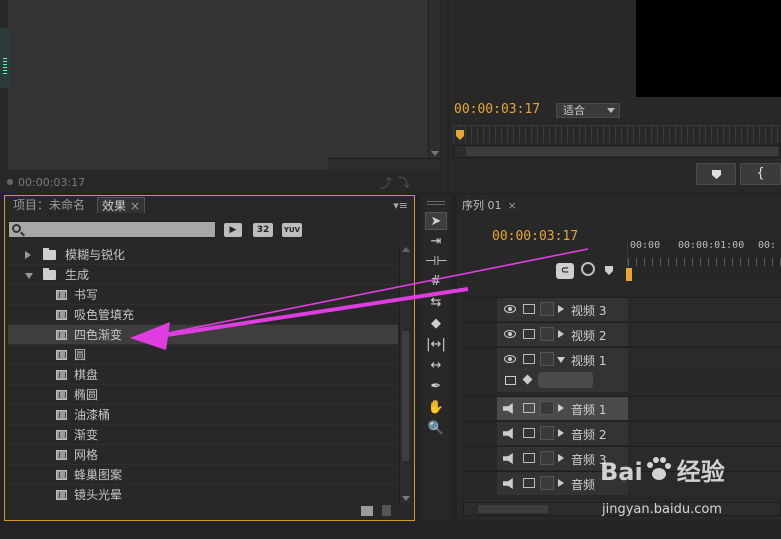 The width and height of the screenshot is (781, 539). I want to click on 32bit-filter-button: 32, so click(263, 230).